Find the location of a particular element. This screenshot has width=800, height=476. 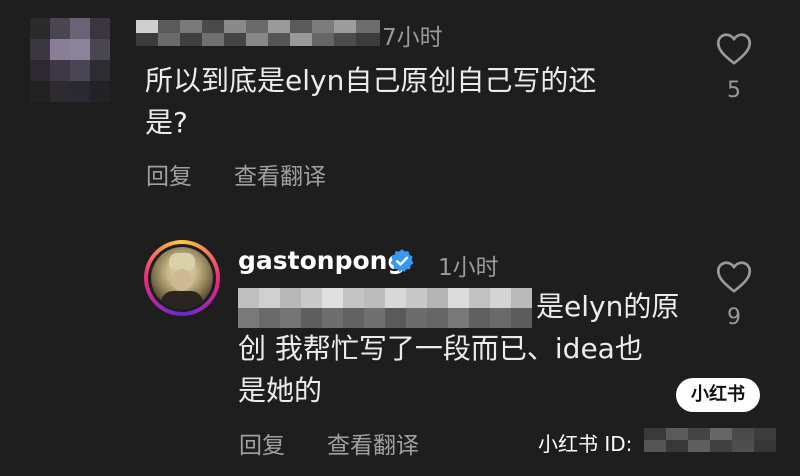

watermark-id-redacted is located at coordinates (710, 440).